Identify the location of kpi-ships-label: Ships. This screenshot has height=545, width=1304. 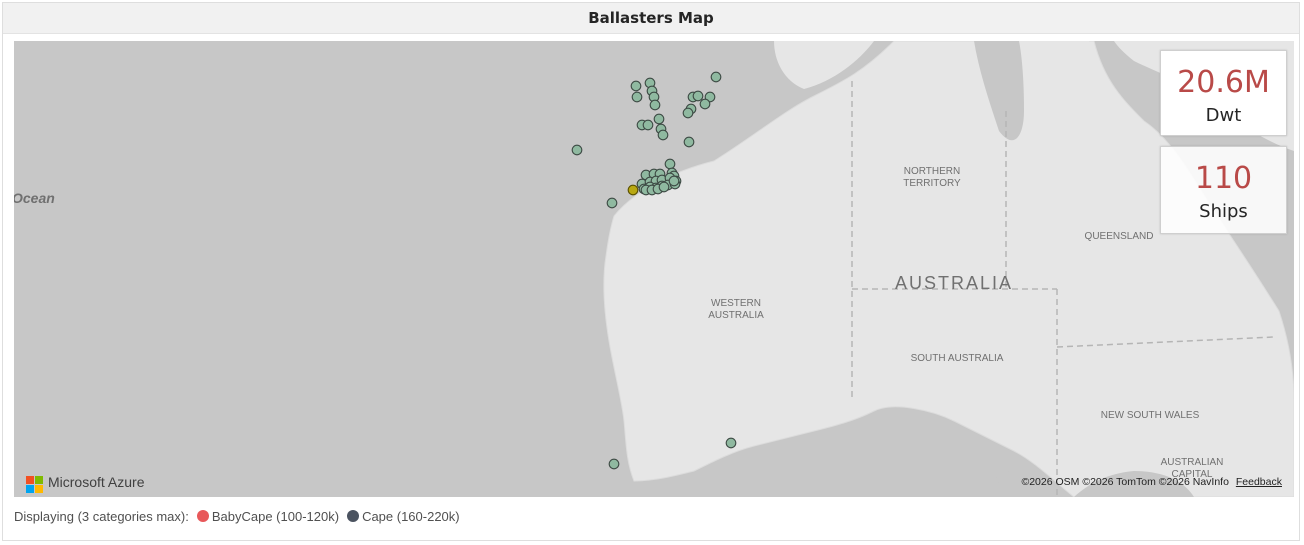
(1223, 211).